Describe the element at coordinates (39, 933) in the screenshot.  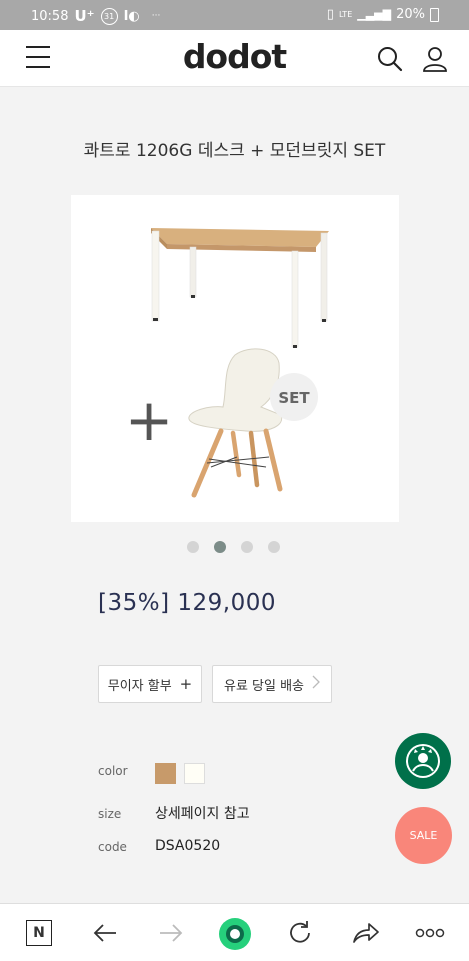
I see `naver-home-icon: N` at that location.